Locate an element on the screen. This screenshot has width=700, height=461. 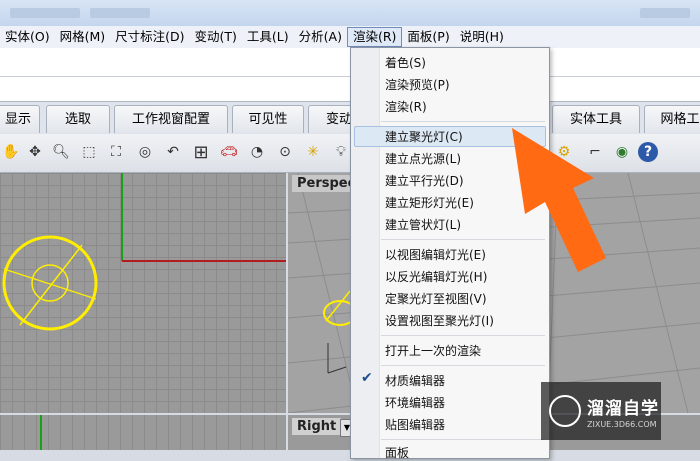
watermark-logo-icon is located at coordinates (565, 411).